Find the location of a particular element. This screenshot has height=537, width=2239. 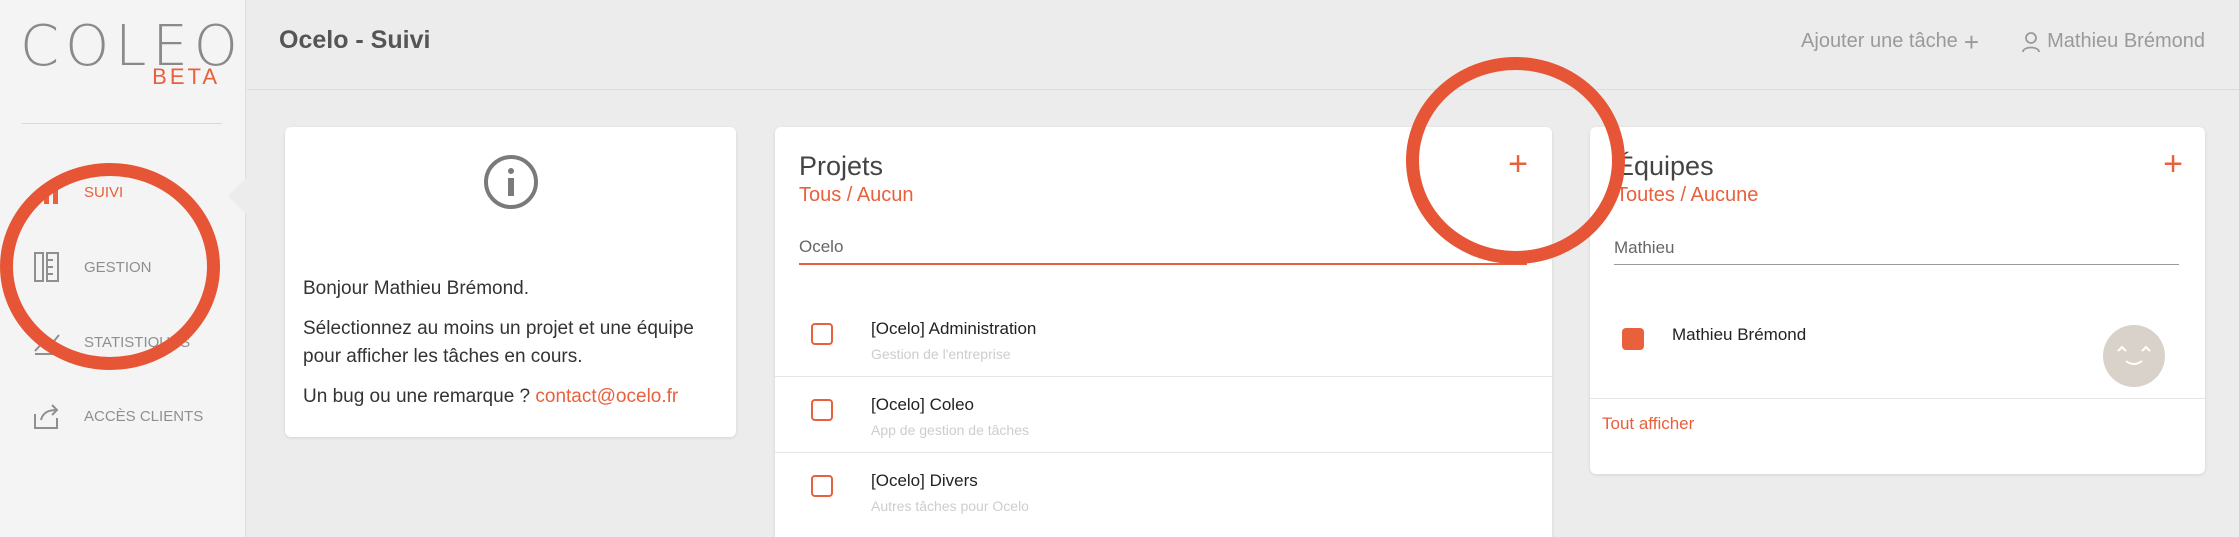

project-row: [Ocelo] Divers Autres tâches pour Ocelo is located at coordinates (1163, 491).